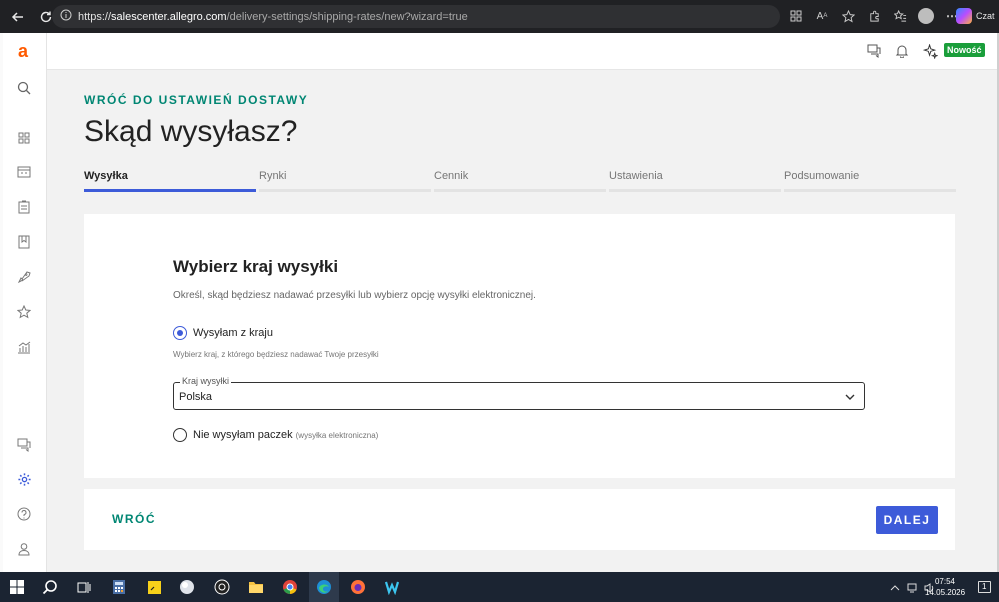  Describe the element at coordinates (273, 176) in the screenshot. I see `step-label: Rynki` at that location.